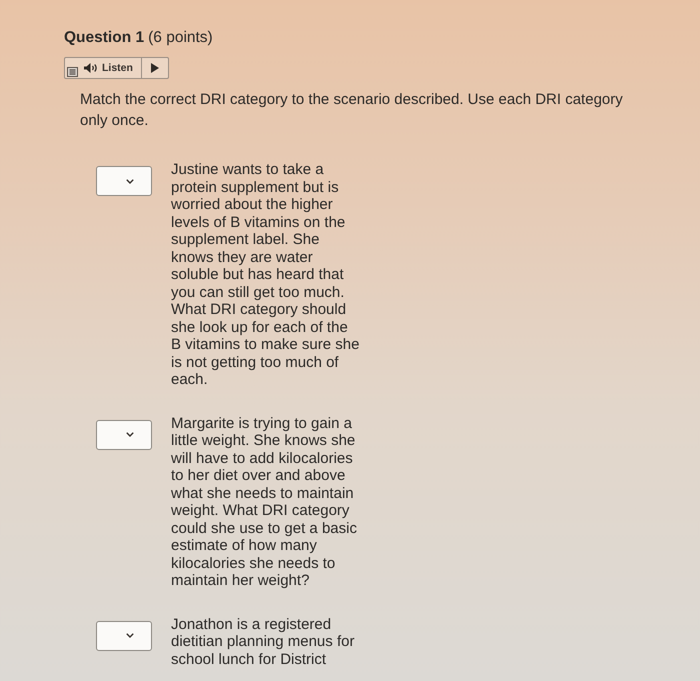 Image resolution: width=700 pixels, height=681 pixels. What do you see at coordinates (265, 274) in the screenshot?
I see `scenario-text: Justine wants to take a protein supplement but is worried about the higher levels of B vitamins on the supplement label. She knows they are water soluble but has heard that you can still get too much. What DRI category should she look up for each of the B vitamins to make sure she is not getting too much of each.` at bounding box center [265, 274].